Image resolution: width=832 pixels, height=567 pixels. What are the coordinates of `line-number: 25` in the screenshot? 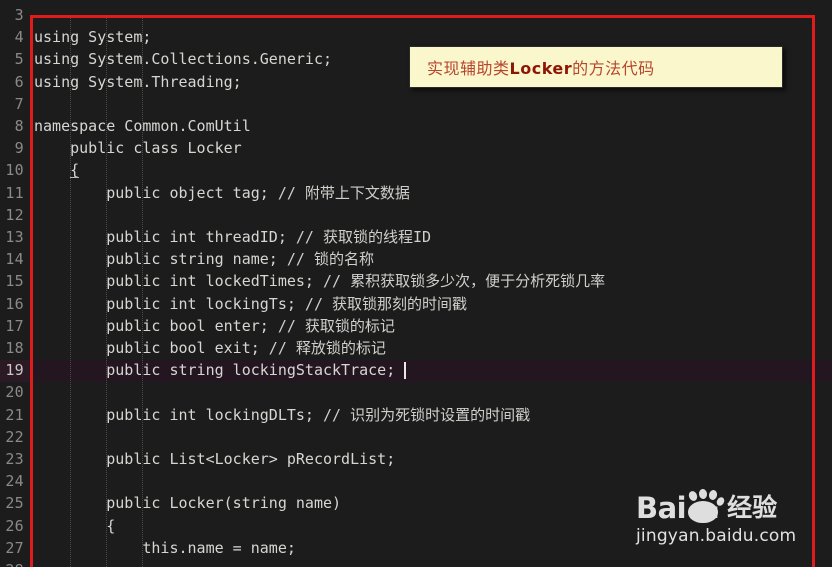 It's located at (12, 503).